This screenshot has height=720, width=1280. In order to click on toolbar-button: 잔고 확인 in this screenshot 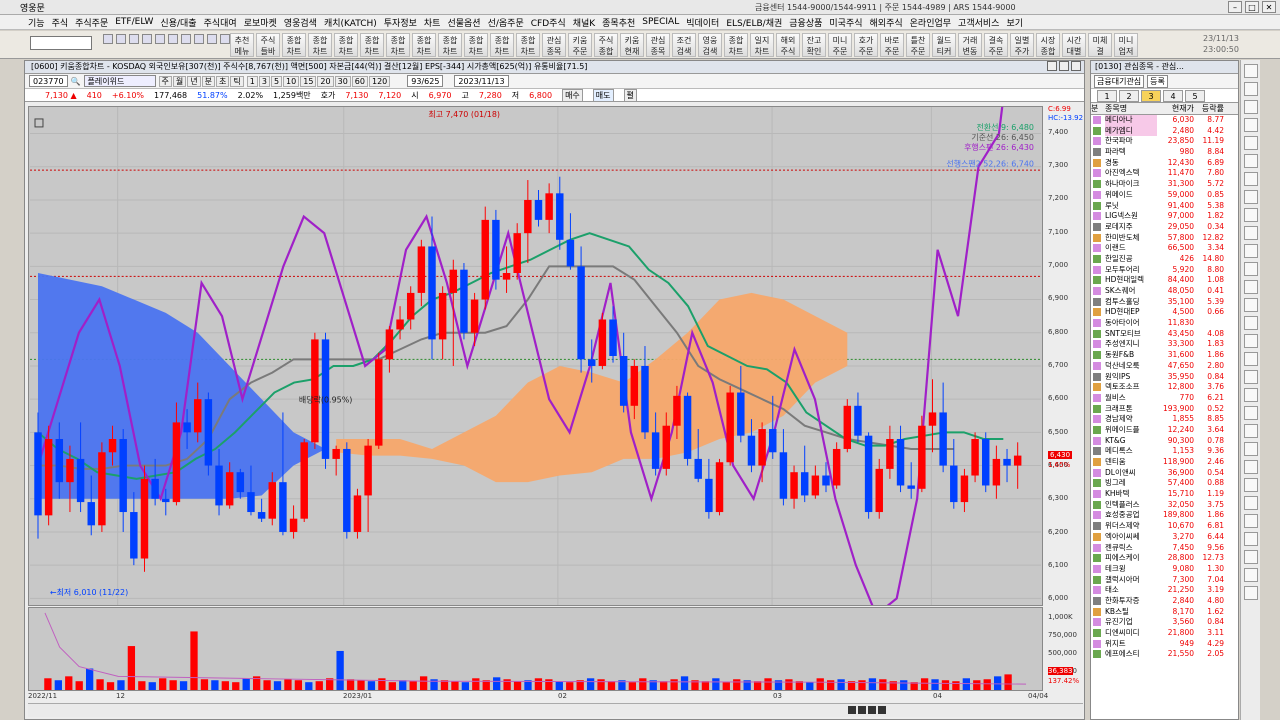, I will do `click(814, 45)`.